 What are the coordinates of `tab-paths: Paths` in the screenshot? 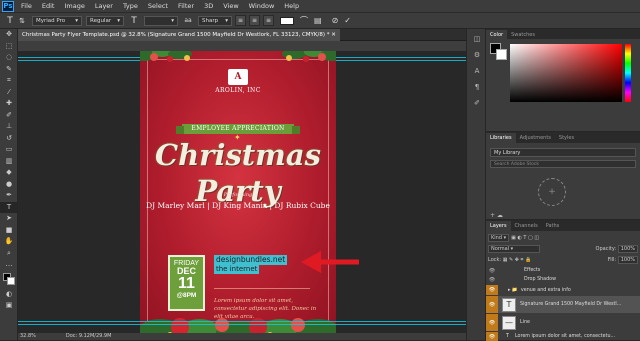 It's located at (553, 226).